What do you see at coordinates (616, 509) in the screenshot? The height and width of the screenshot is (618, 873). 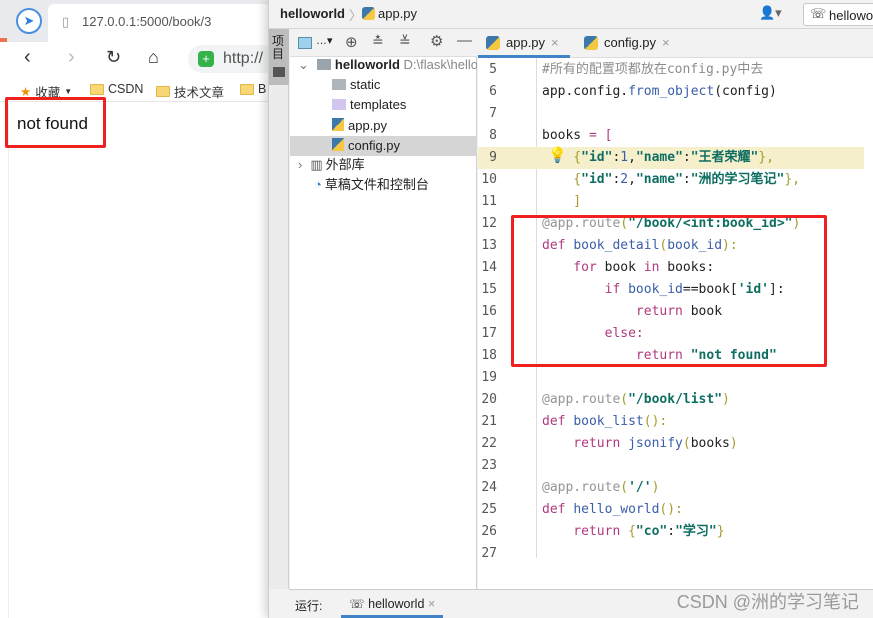 I see `code-token: hello_world` at bounding box center [616, 509].